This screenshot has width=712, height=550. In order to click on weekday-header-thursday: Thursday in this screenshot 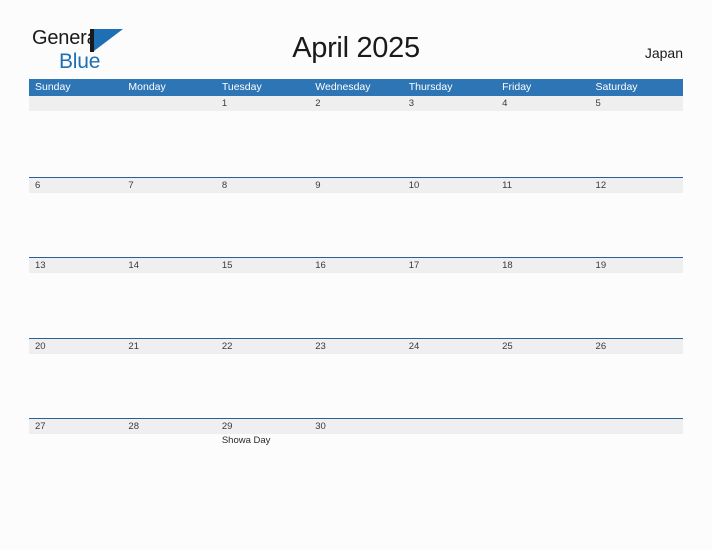, I will do `click(430, 87)`.